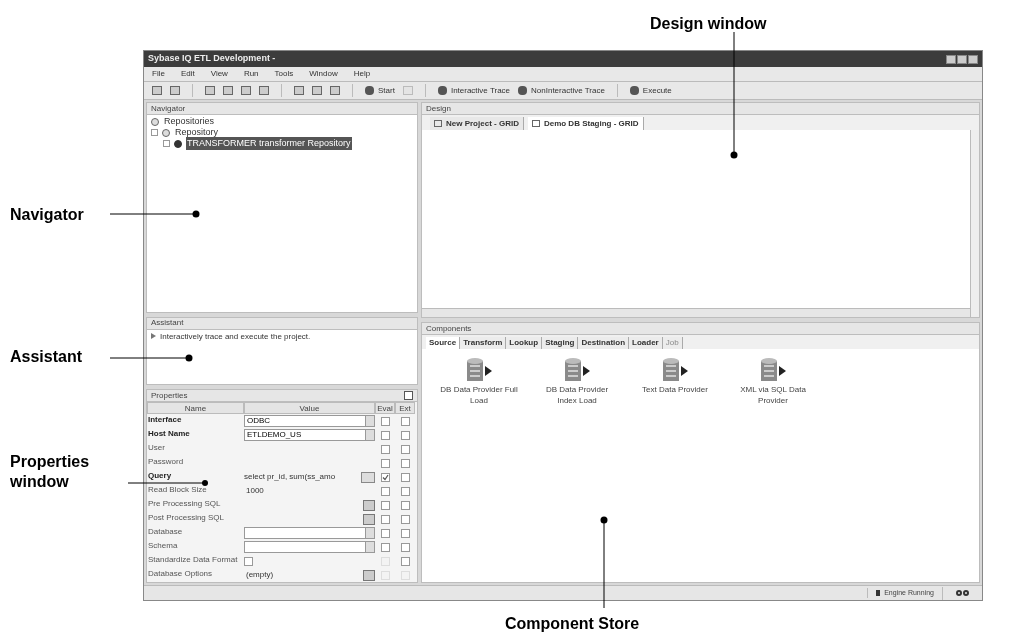 Image resolution: width=1029 pixels, height=634 pixels. I want to click on property-name: Schema, so click(163, 546).